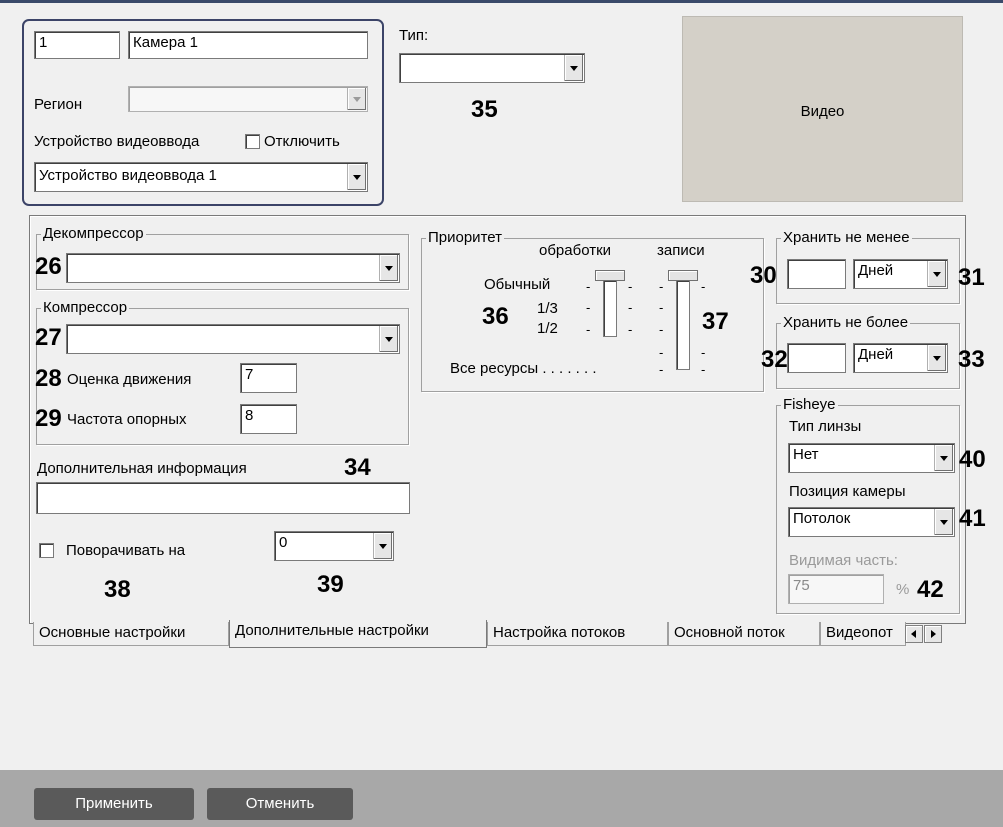 The image size is (1003, 827). I want to click on callout-39: 39, so click(330, 584).